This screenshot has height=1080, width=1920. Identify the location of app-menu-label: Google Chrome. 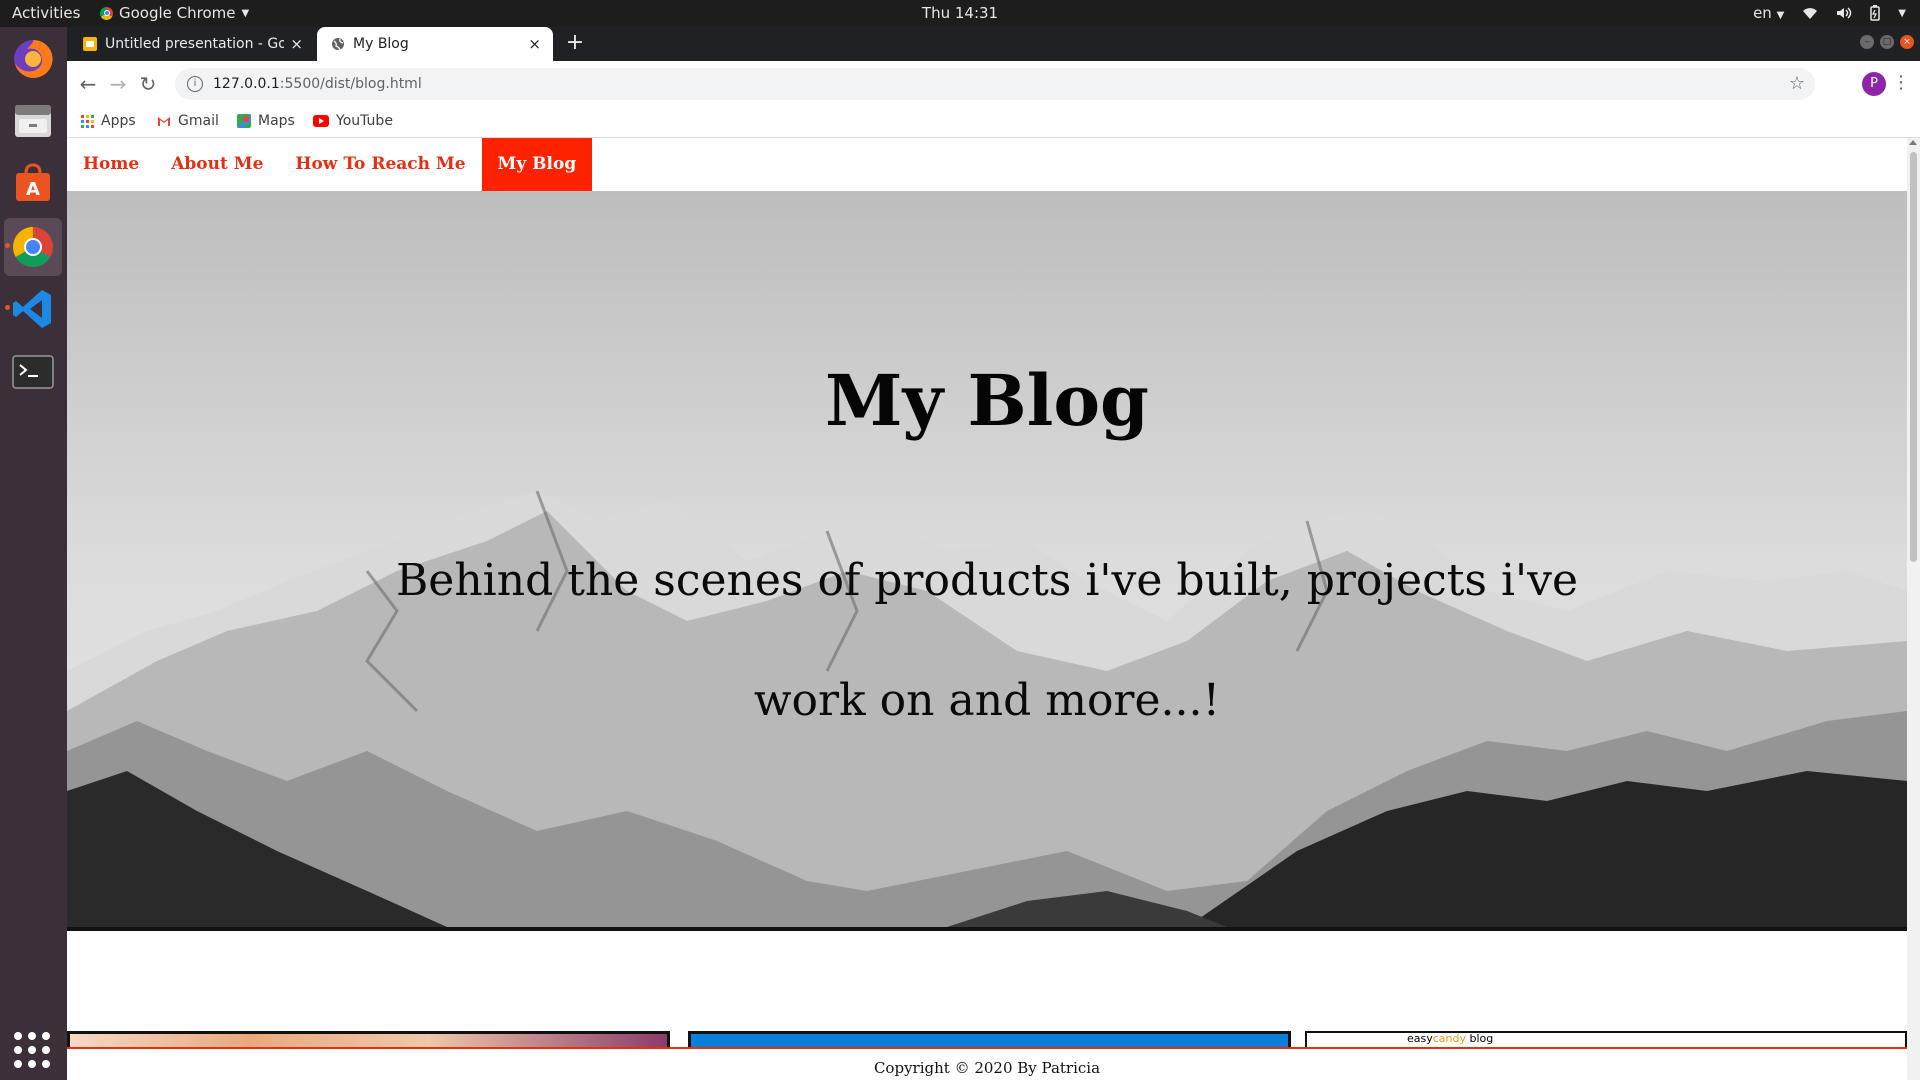
(177, 13).